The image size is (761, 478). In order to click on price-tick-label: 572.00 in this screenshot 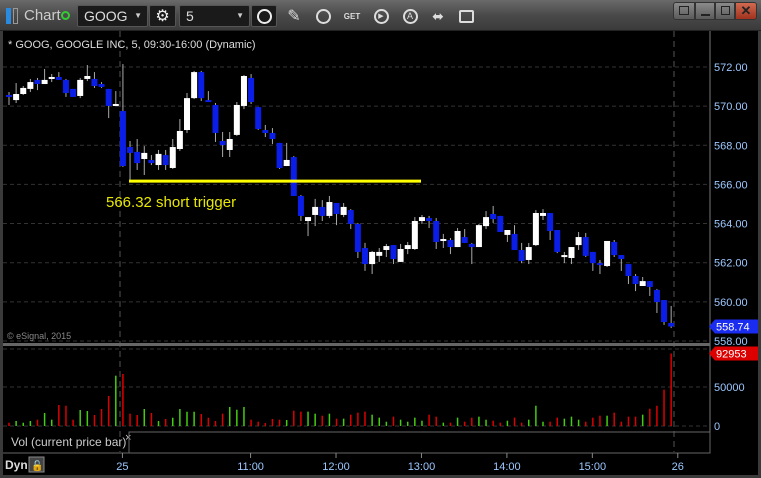, I will do `click(731, 68)`.